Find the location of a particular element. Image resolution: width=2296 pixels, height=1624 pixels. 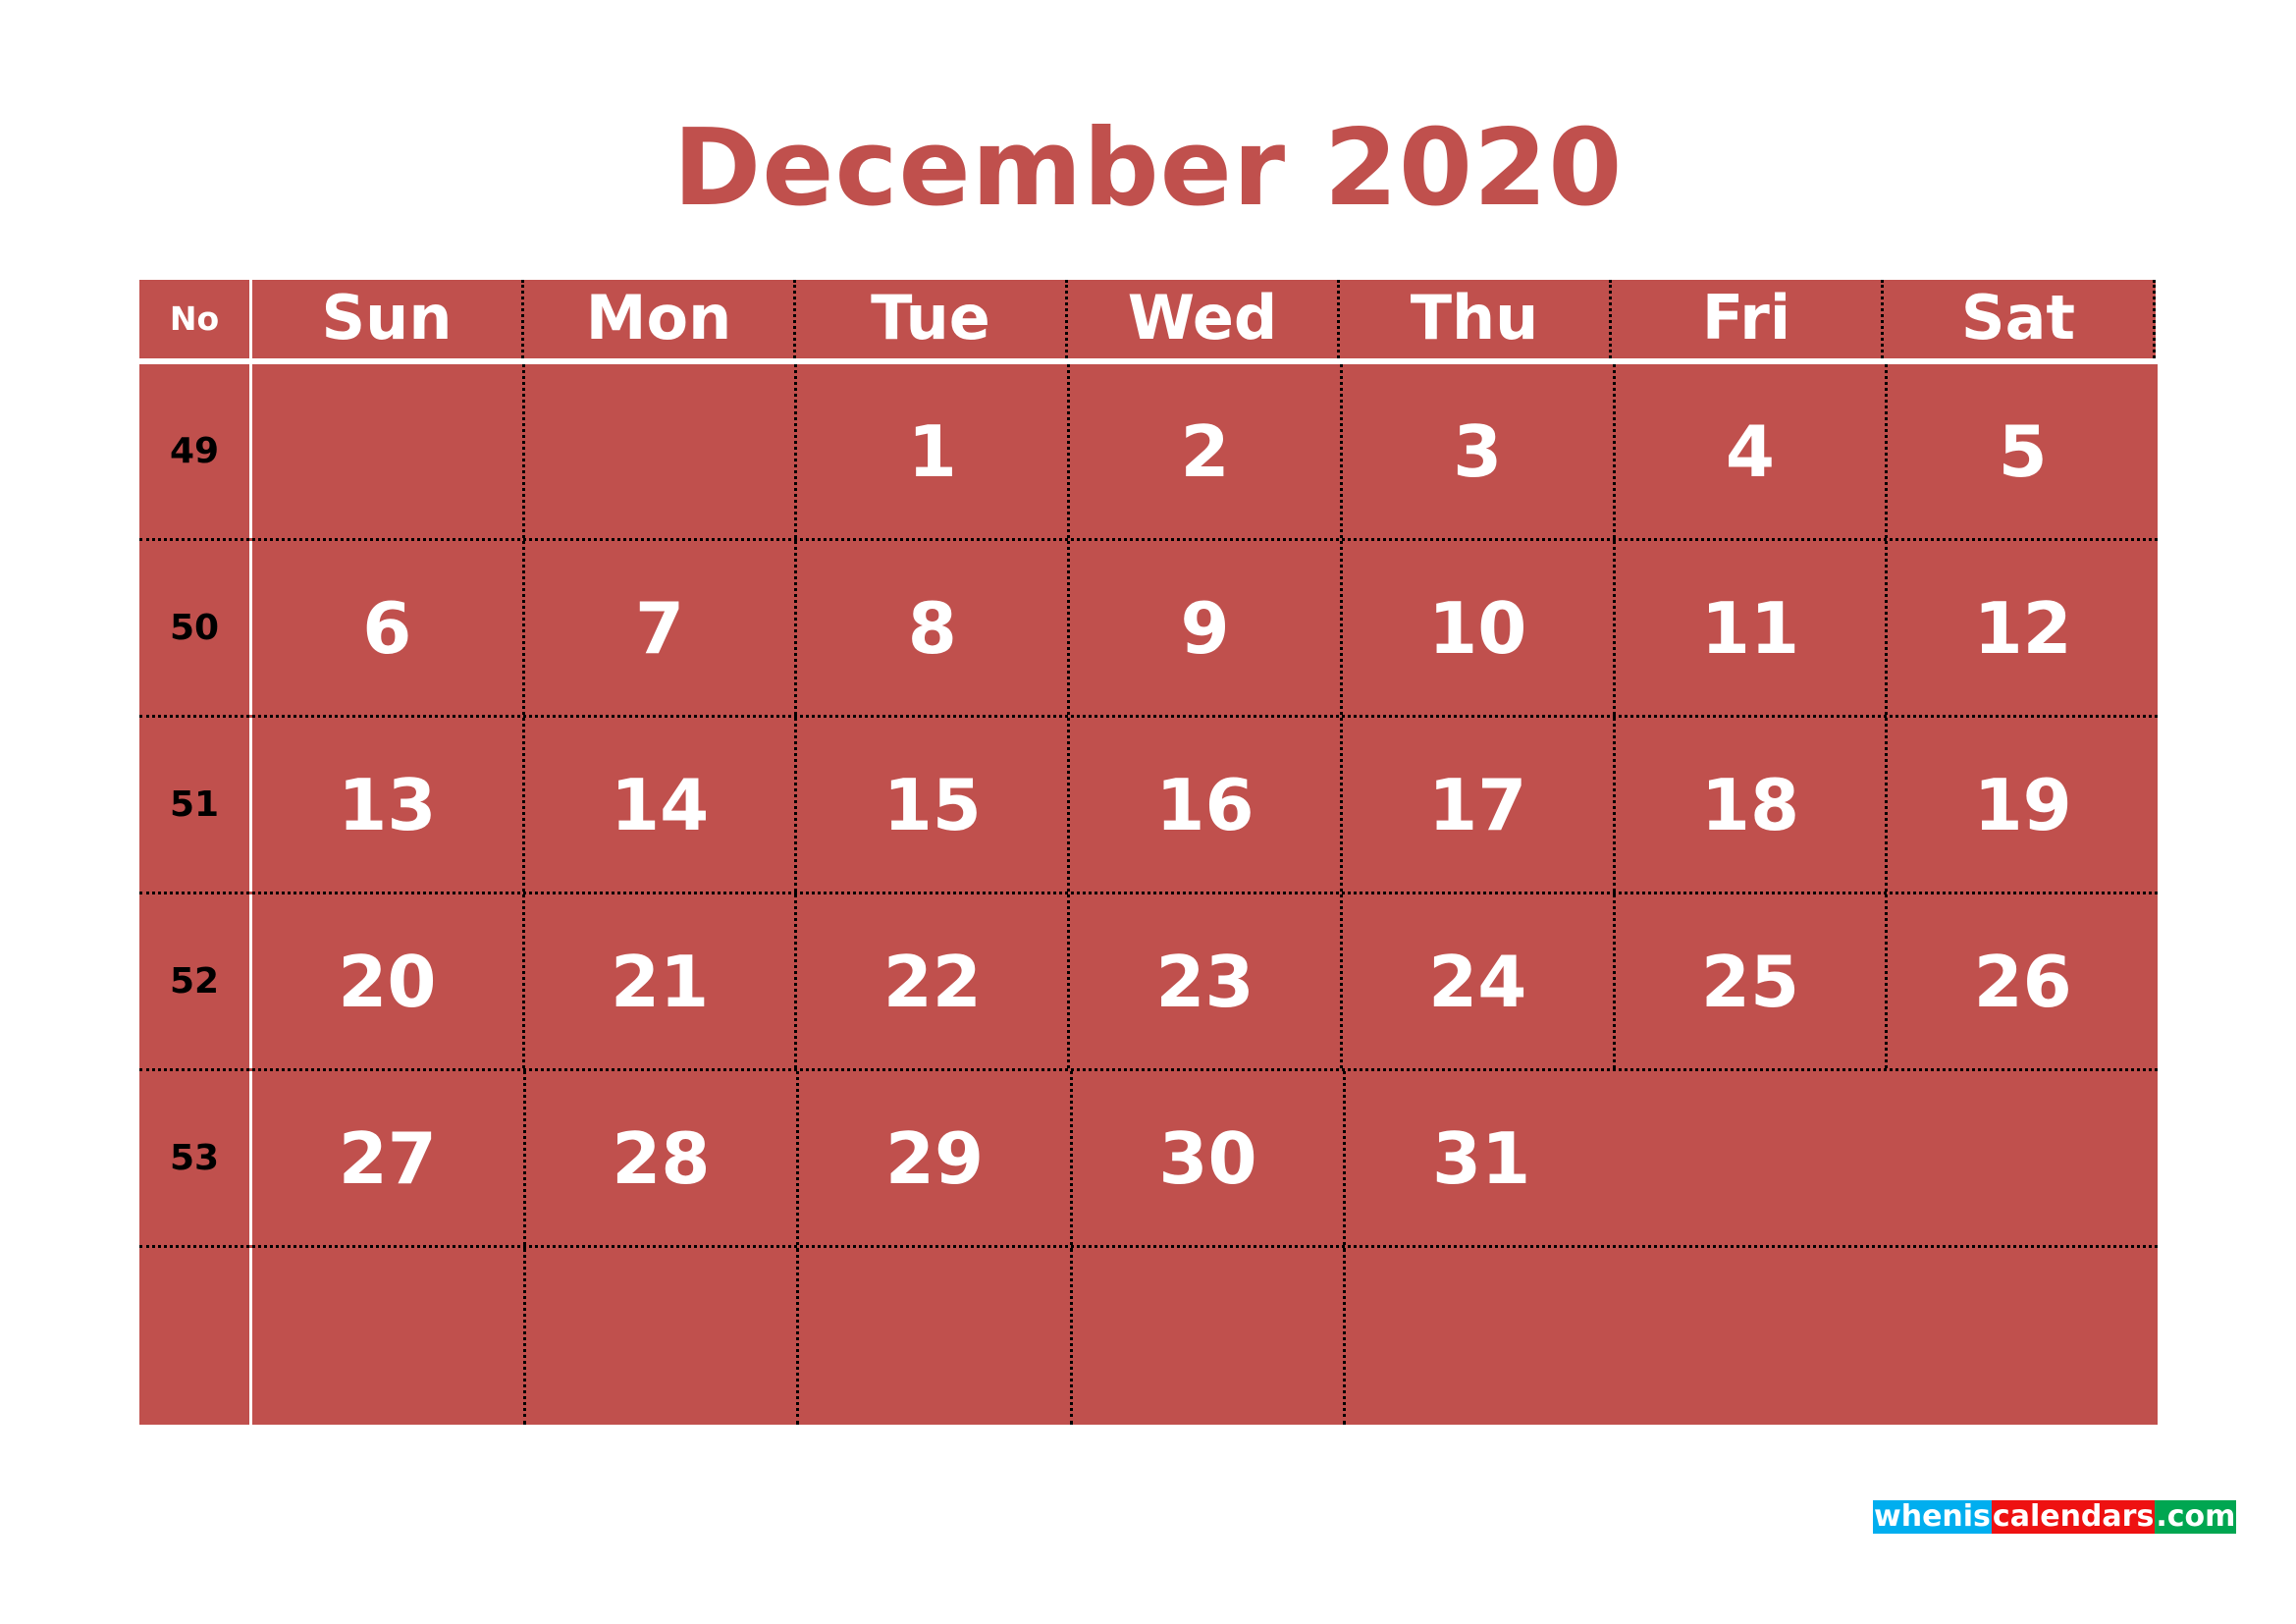

site-watermark: whenis calendars .com is located at coordinates (2055, 1516).